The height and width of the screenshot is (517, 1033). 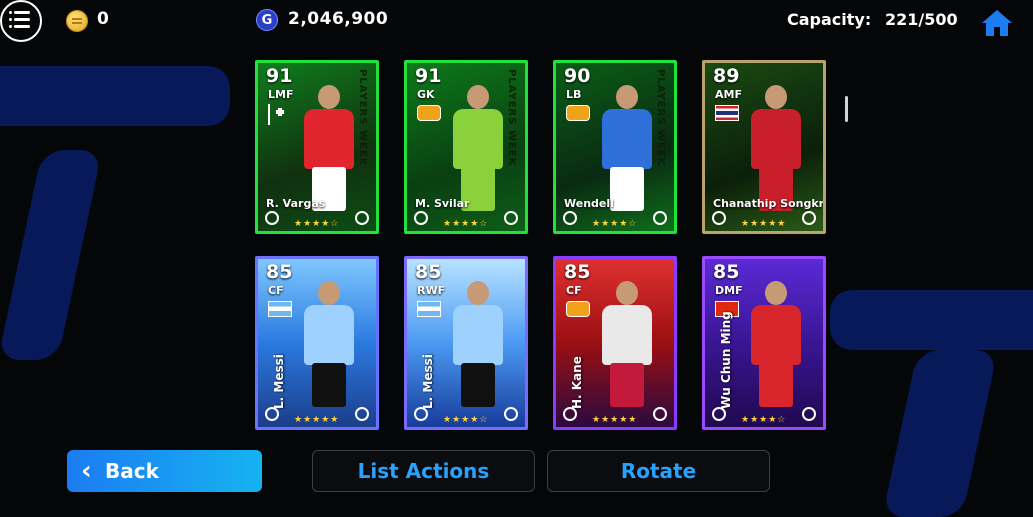 I want to click on player-name: H. Kane, so click(x=577, y=382).